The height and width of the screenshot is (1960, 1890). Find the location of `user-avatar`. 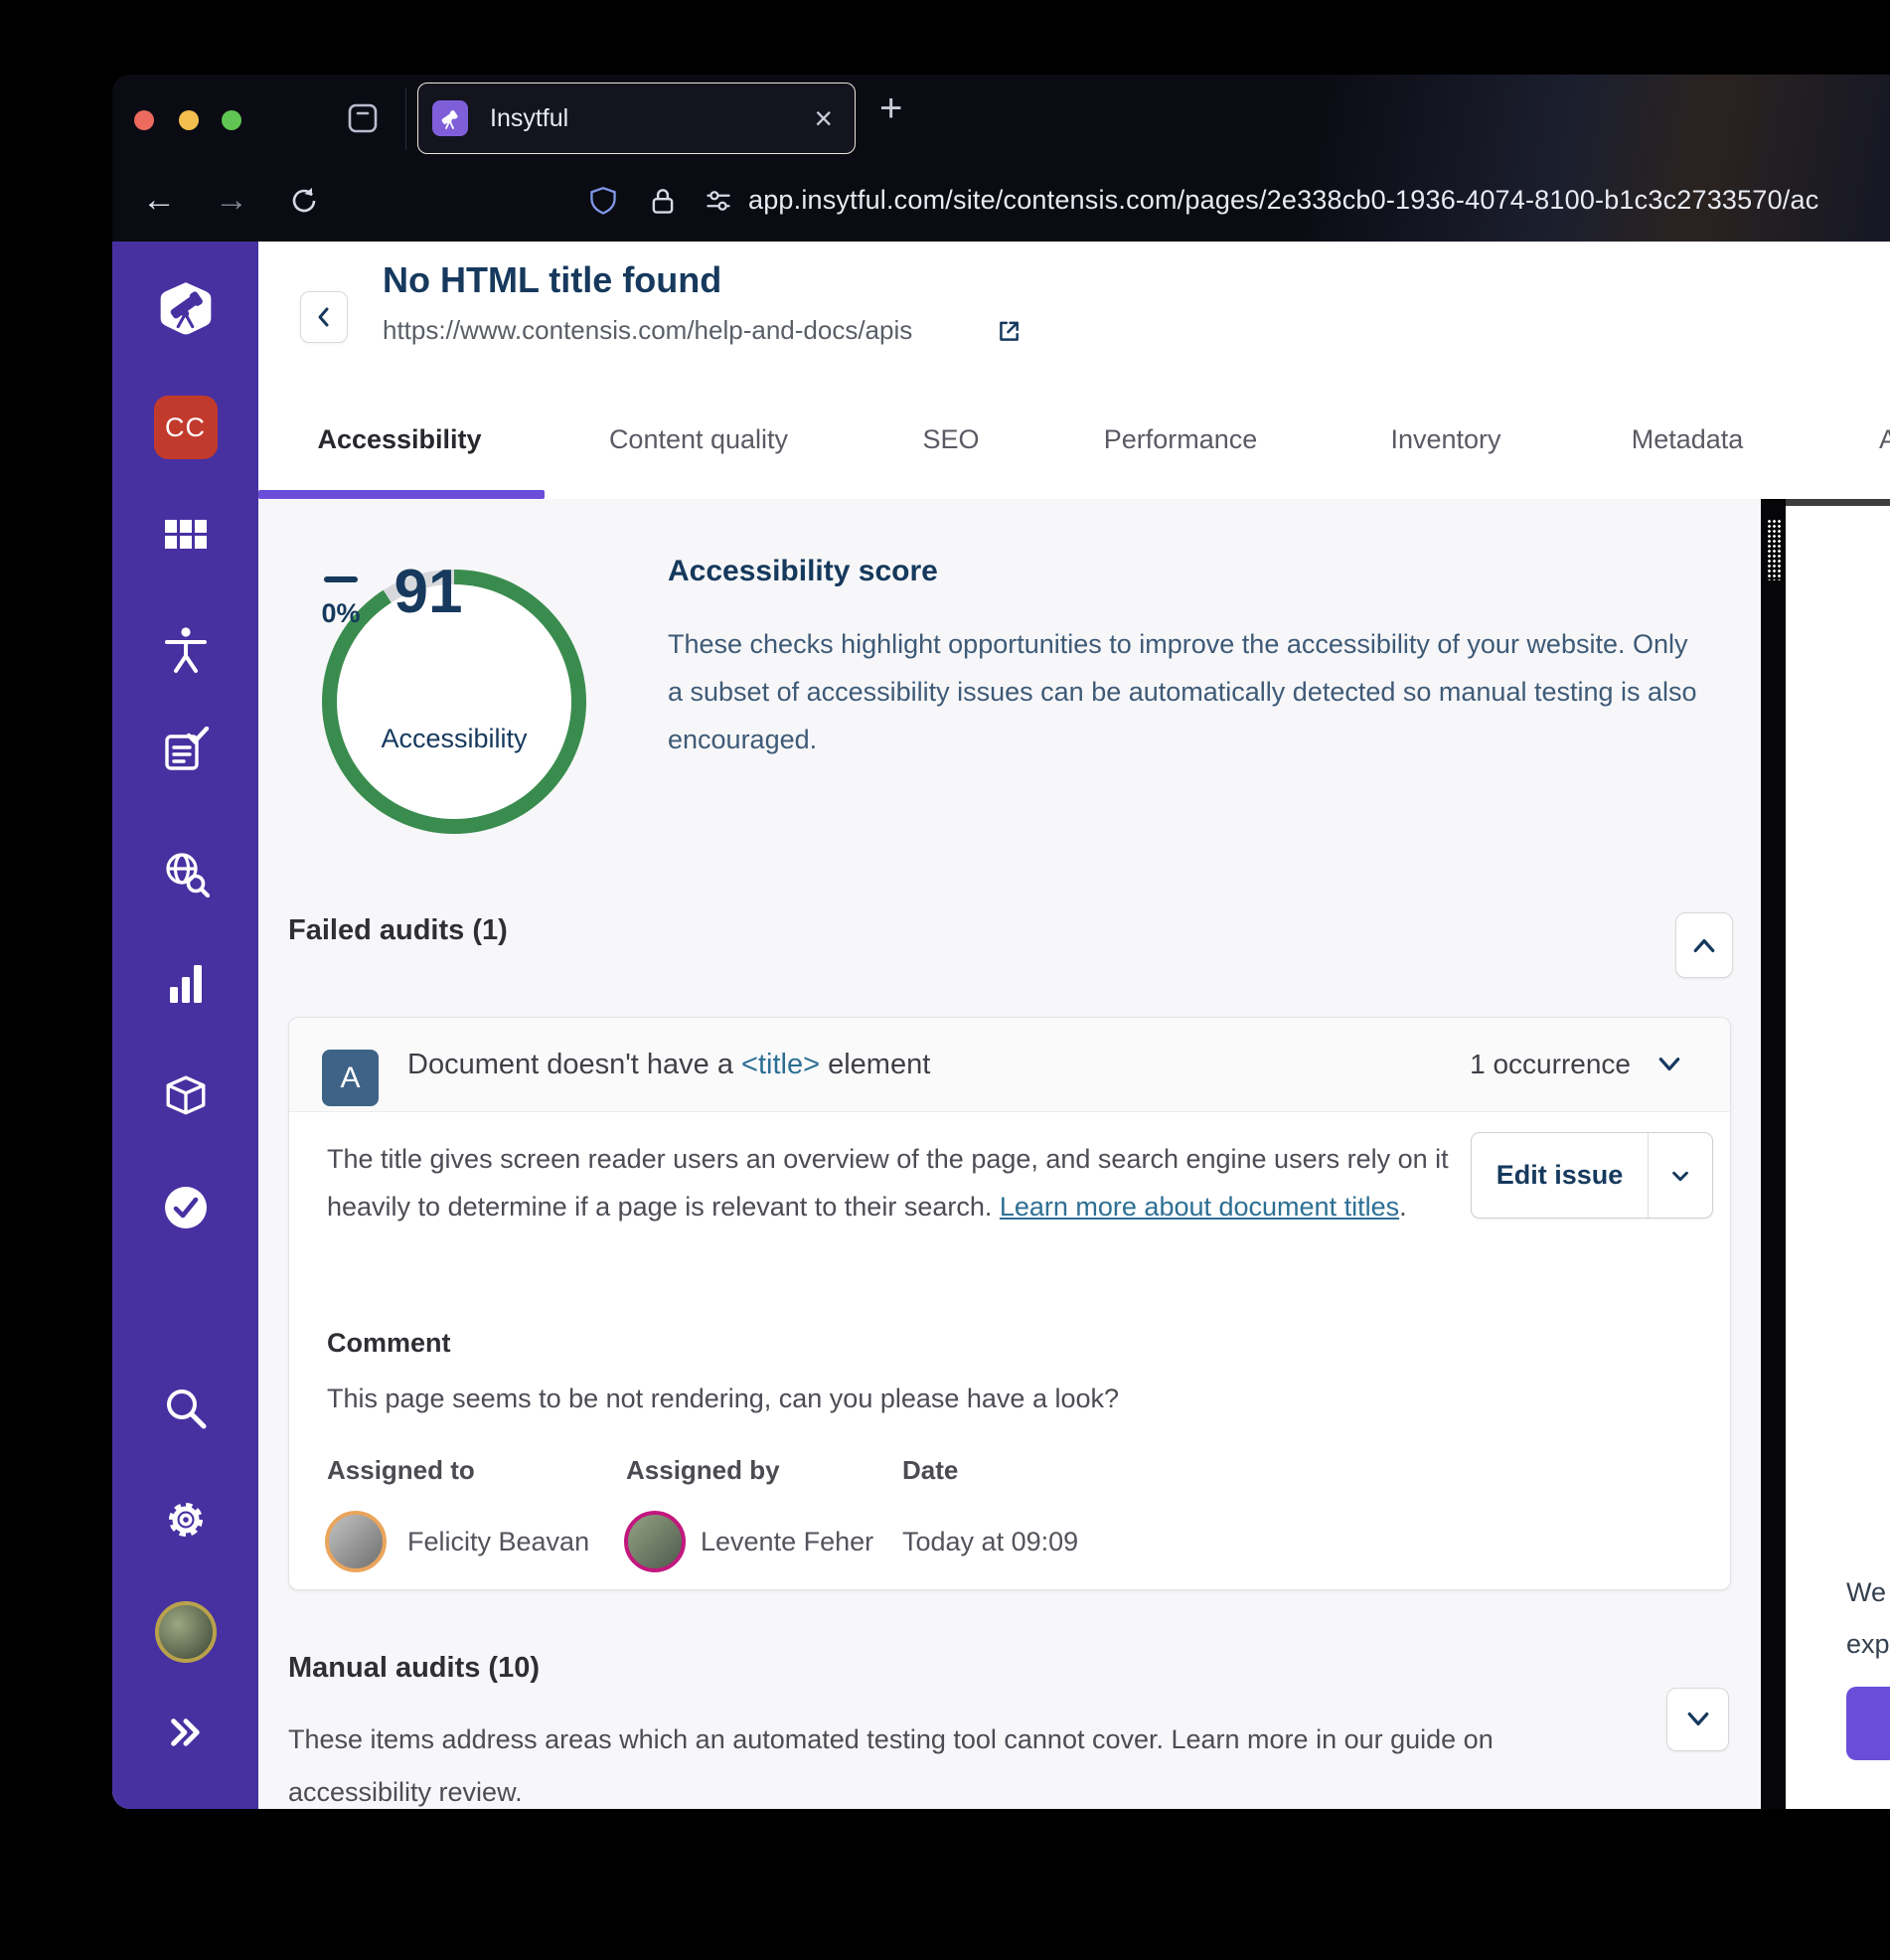

user-avatar is located at coordinates (185, 1632).